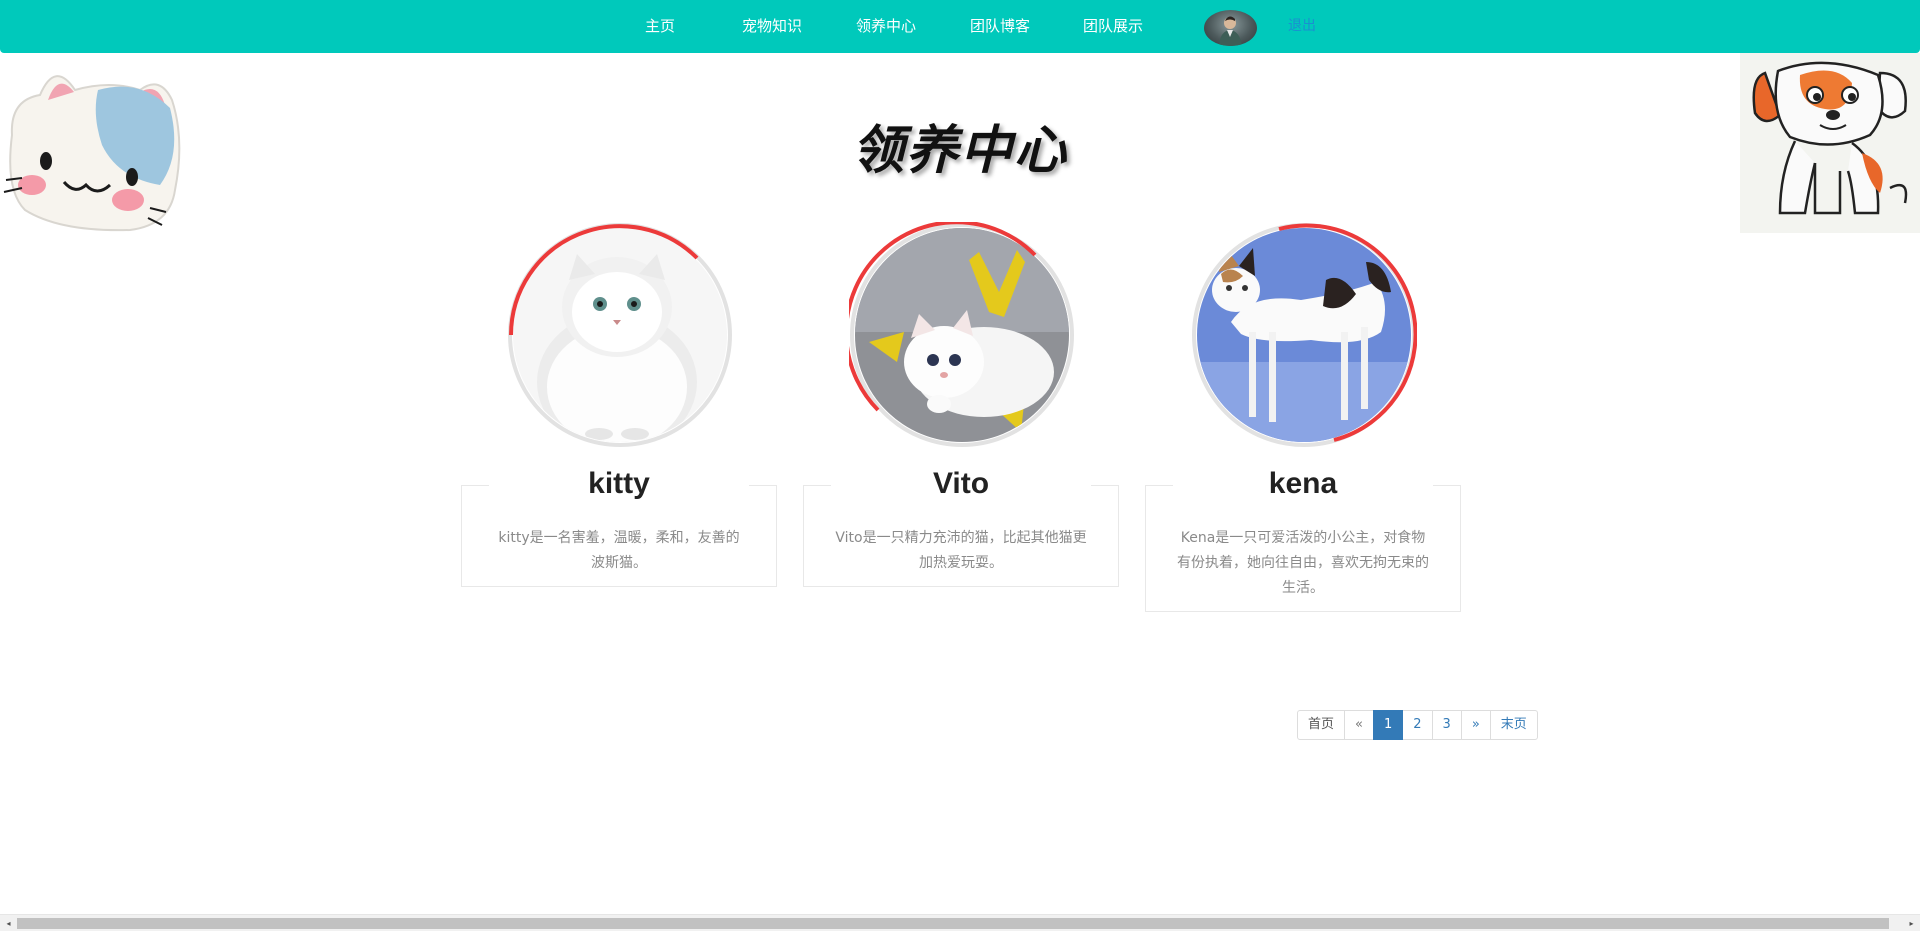 The width and height of the screenshot is (1920, 931). I want to click on pagination-last: 末页, so click(1513, 725).